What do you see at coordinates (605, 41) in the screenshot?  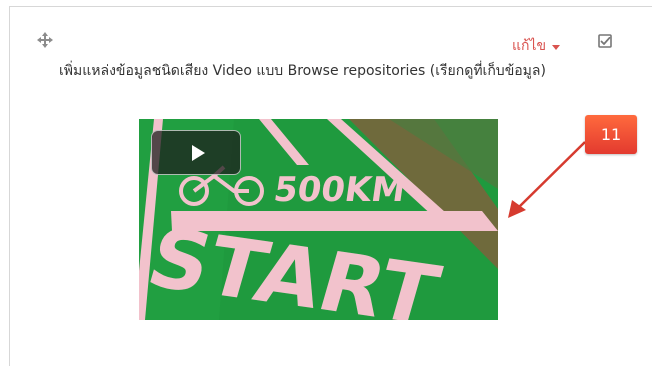 I see `checkbox-icon` at bounding box center [605, 41].